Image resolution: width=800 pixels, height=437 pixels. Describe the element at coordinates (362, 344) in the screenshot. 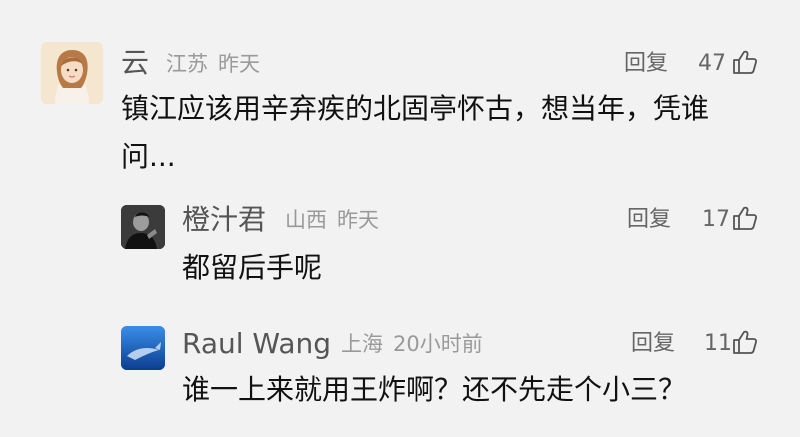

I see `location: 上海` at that location.